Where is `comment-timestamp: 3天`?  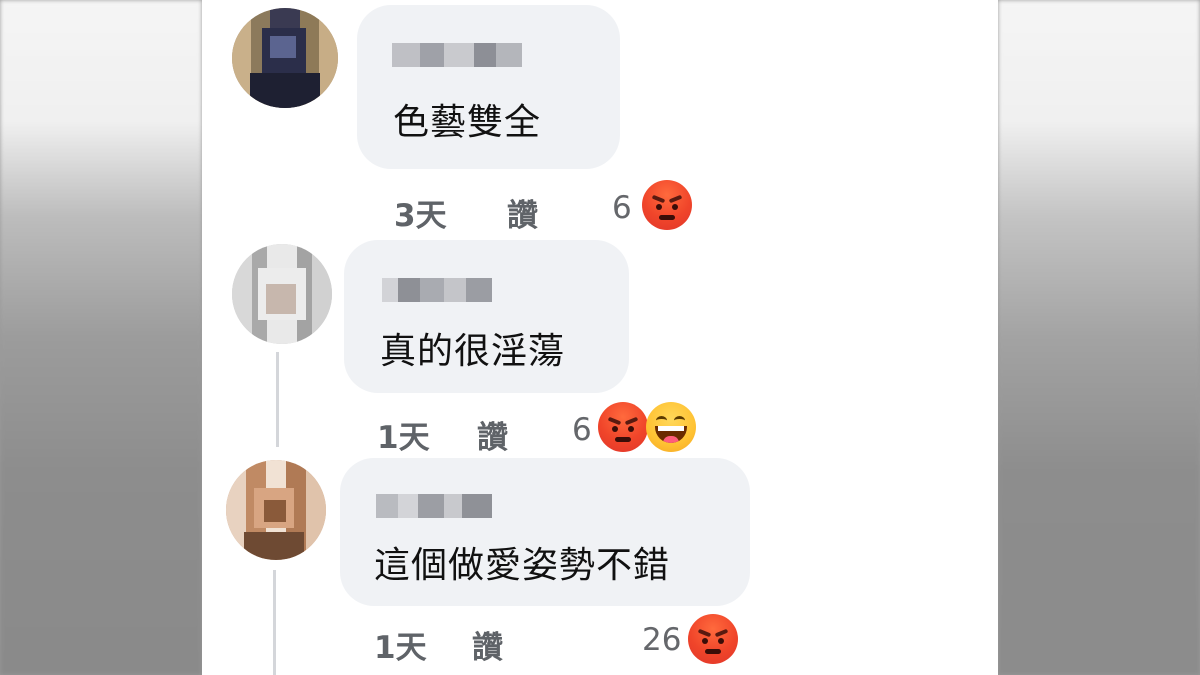
comment-timestamp: 3天 is located at coordinates (420, 212).